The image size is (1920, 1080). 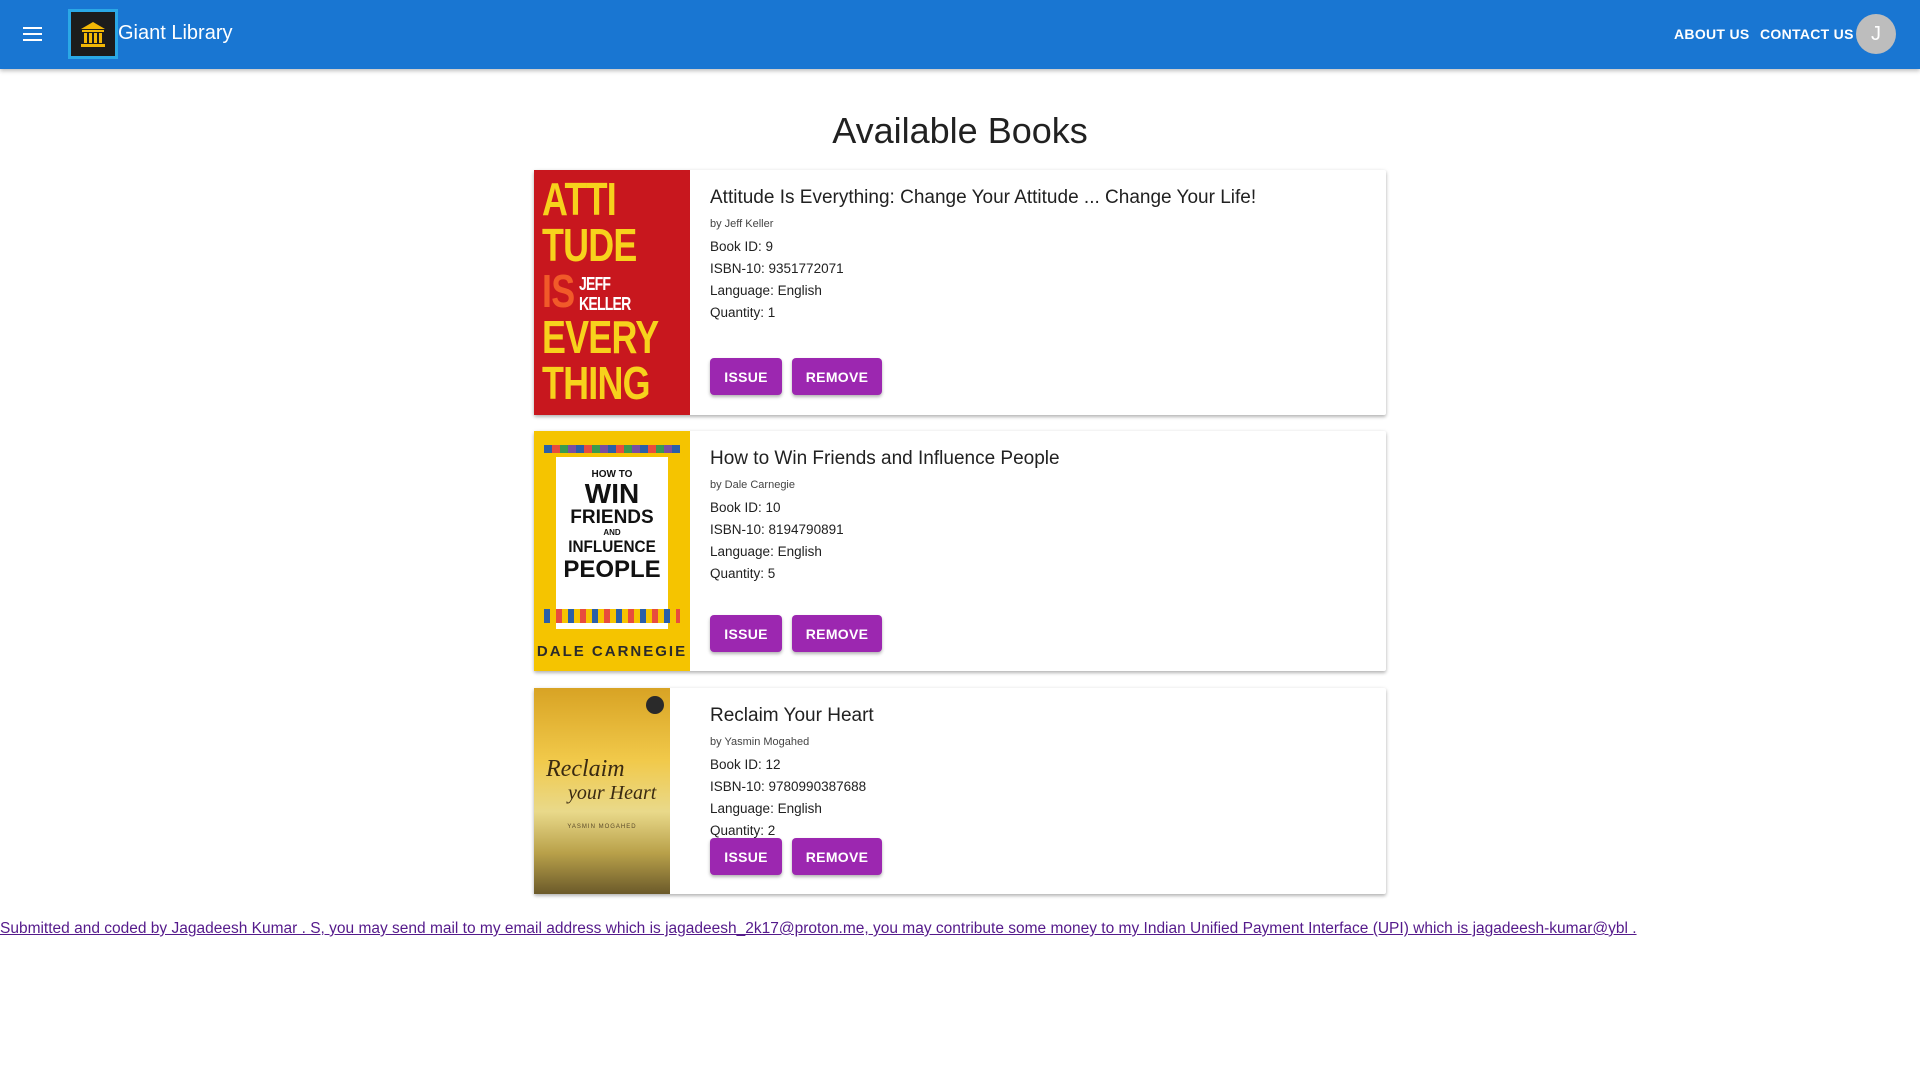 I want to click on book-id: Book ID: 9, so click(x=742, y=246).